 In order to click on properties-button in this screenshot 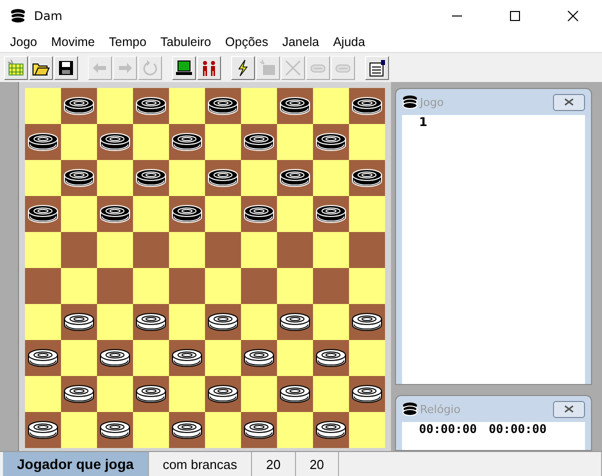, I will do `click(377, 68)`.